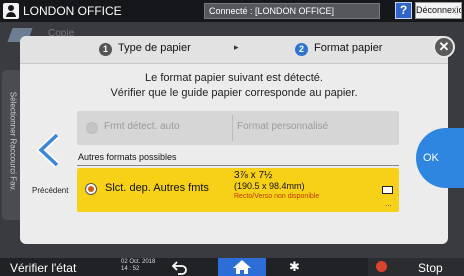 Image resolution: width=464 pixels, height=276 pixels. What do you see at coordinates (154, 48) in the screenshot?
I see `step-1-label: Type de papier` at bounding box center [154, 48].